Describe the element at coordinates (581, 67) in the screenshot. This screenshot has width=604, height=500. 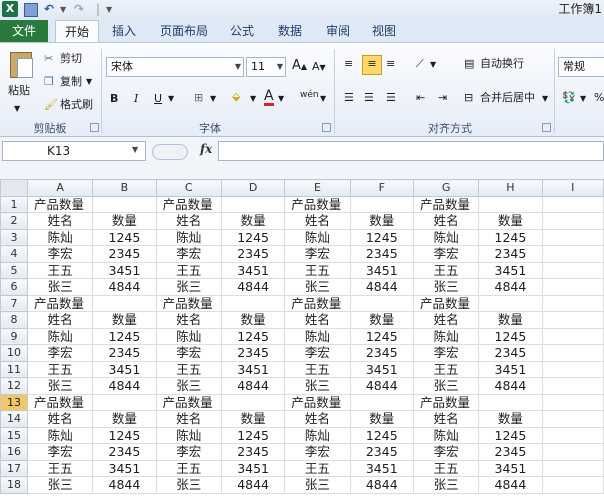
I see `number-format-select: 常规` at that location.